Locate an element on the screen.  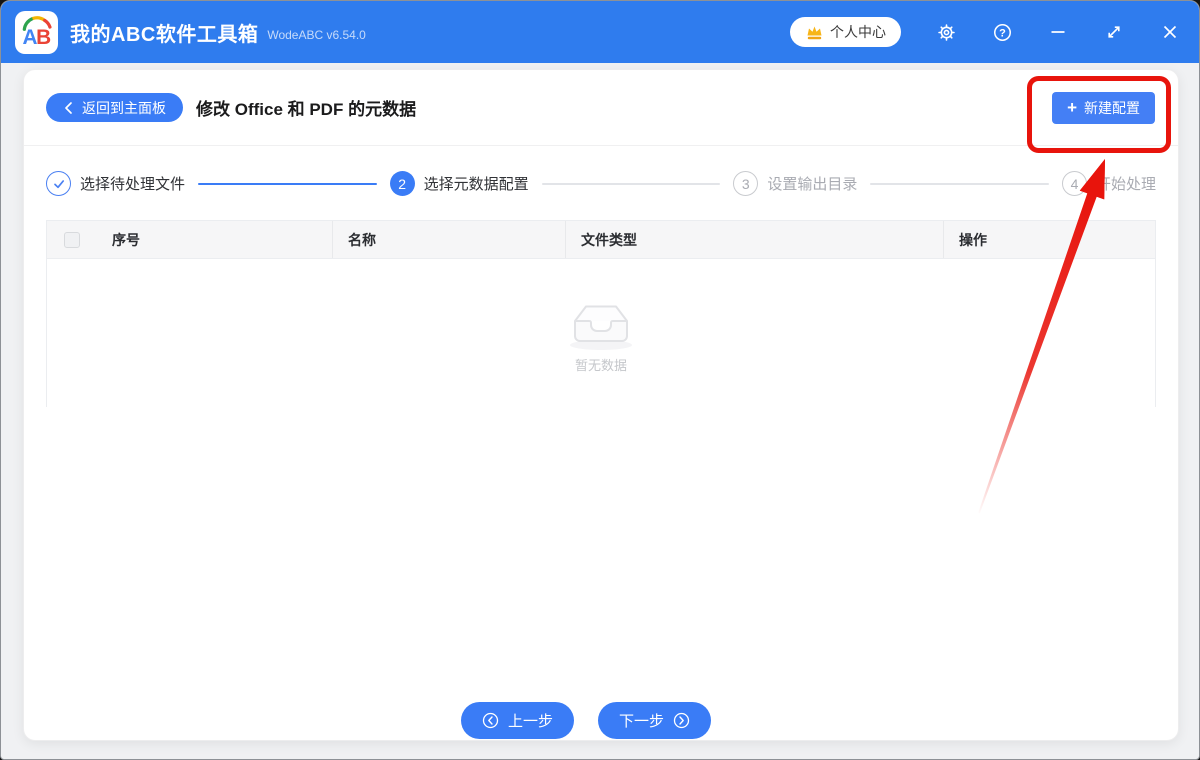
abc-logo-icon: A B is located at coordinates (37, 32).